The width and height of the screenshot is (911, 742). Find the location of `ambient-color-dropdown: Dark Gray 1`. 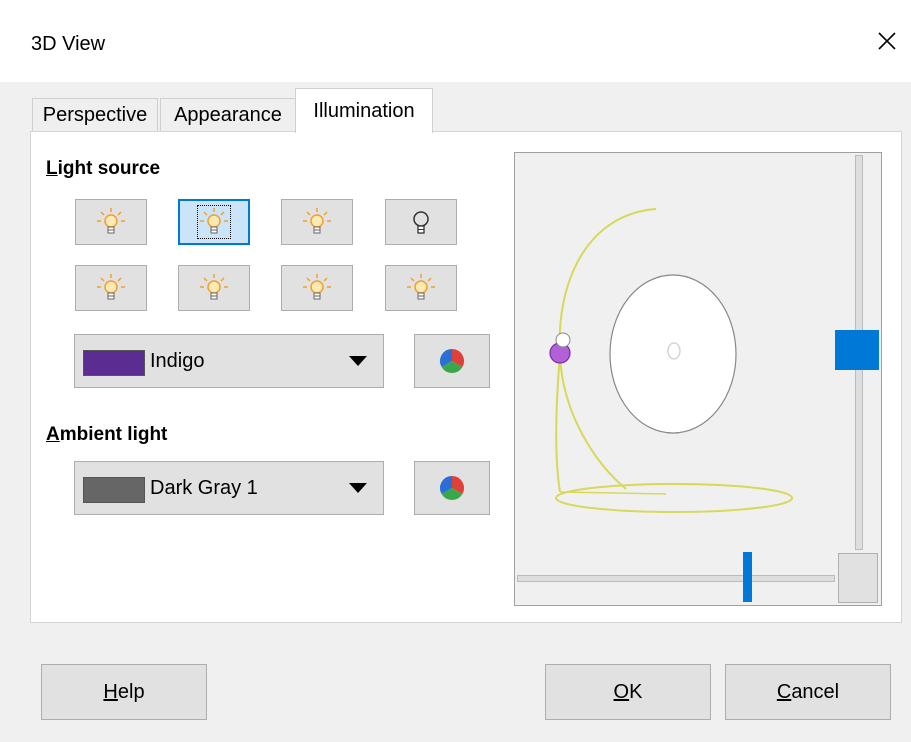

ambient-color-dropdown: Dark Gray 1 is located at coordinates (229, 488).